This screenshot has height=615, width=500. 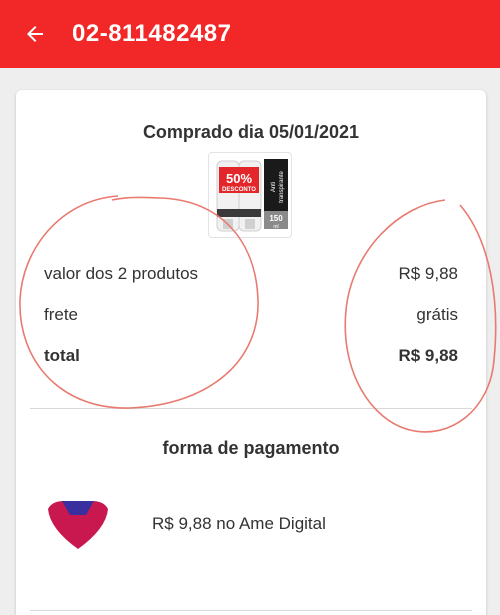 I want to click on discount-percent: 50%, so click(x=239, y=178).